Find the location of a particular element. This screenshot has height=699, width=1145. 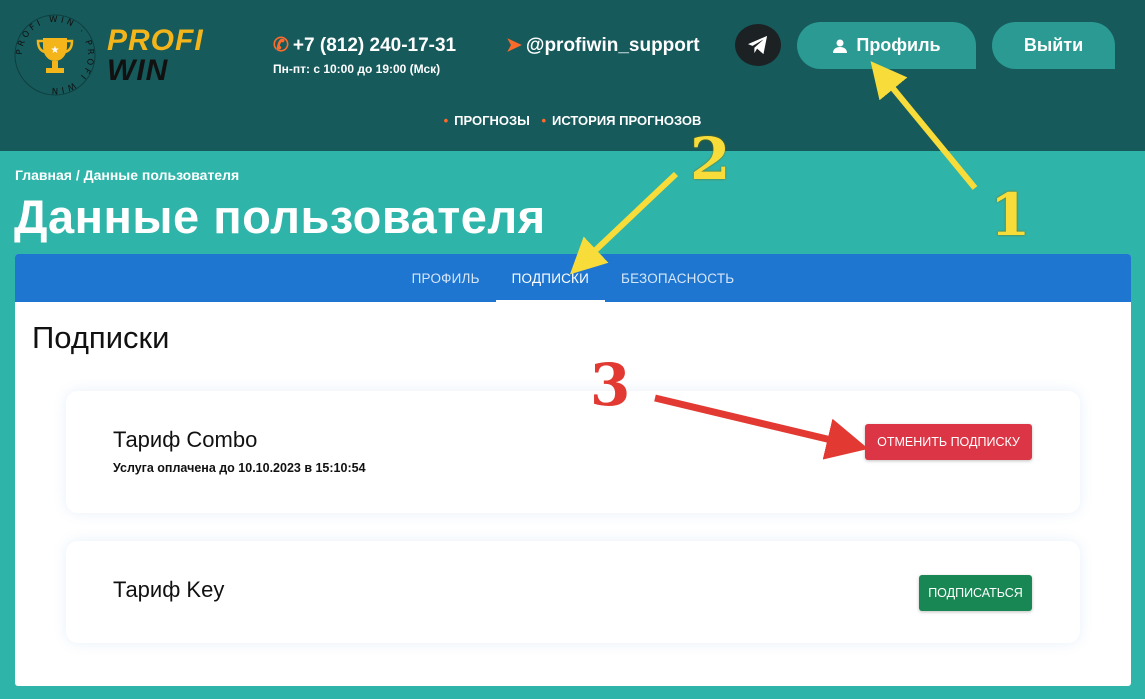

tab-bar: ПРОФИЛЬ ПОДПИСКИ БЕЗОПАСНОСТЬ is located at coordinates (573, 278).